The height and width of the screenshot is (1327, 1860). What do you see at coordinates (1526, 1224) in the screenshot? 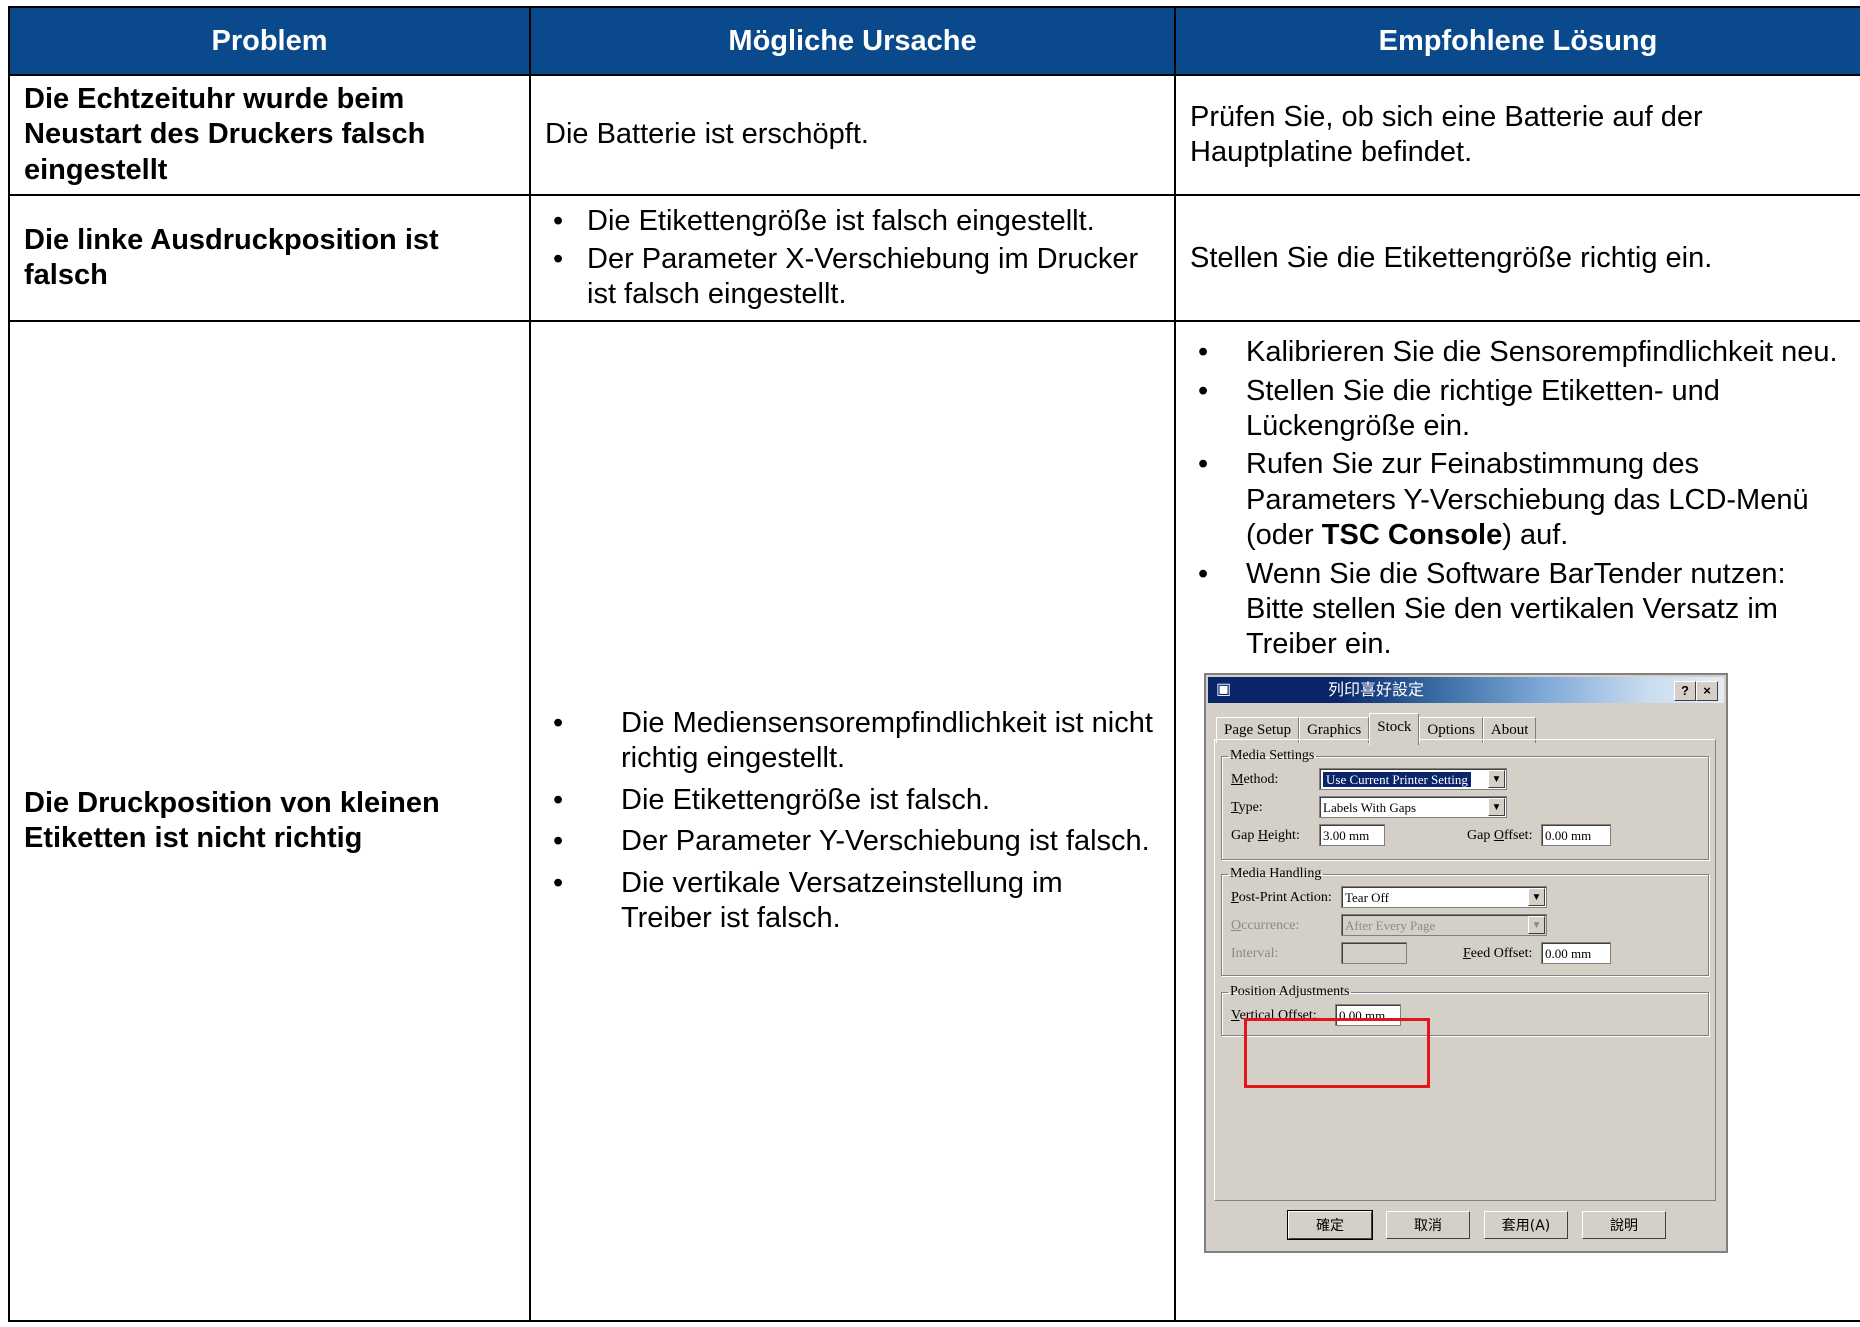
I see `apply-button: 套用(A)` at bounding box center [1526, 1224].